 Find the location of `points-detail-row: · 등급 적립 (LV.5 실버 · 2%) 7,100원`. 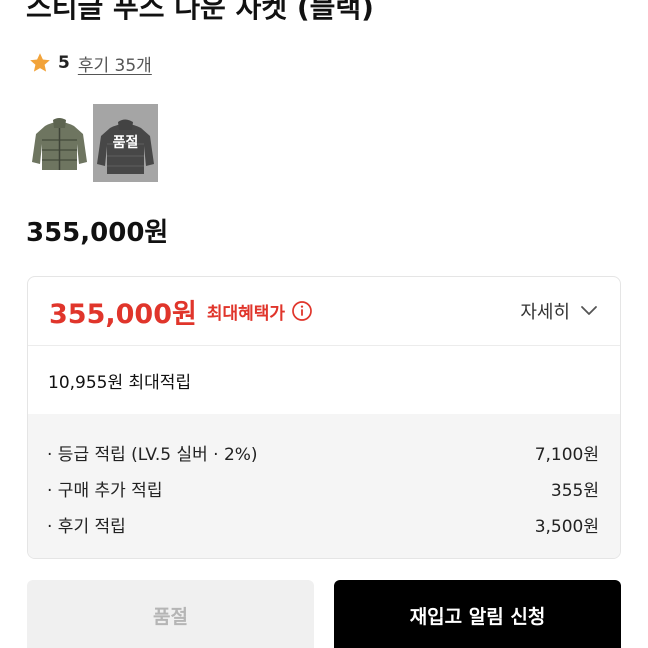

points-detail-row: · 등급 적립 (LV.5 실버 · 2%) 7,100원 is located at coordinates (323, 452).